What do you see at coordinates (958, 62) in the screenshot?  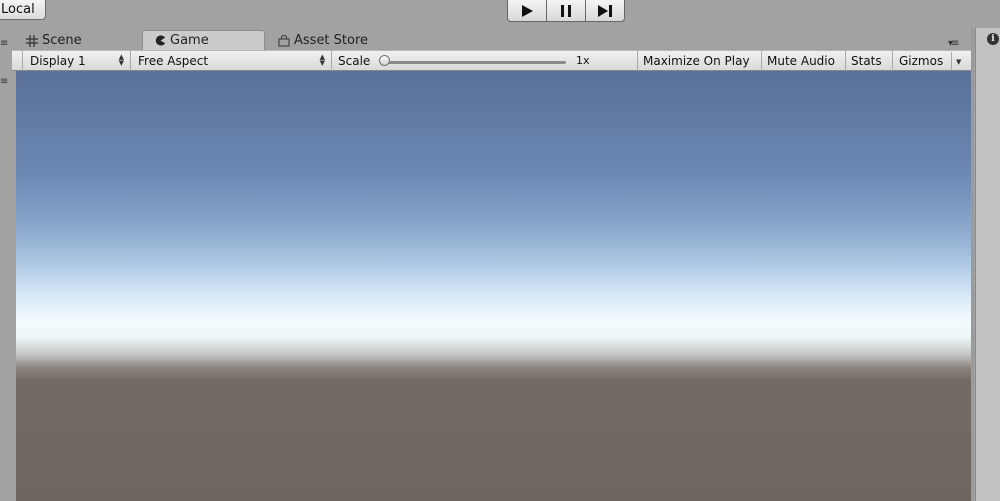 I see `gizmos-dropdown-icon: ▼` at bounding box center [958, 62].